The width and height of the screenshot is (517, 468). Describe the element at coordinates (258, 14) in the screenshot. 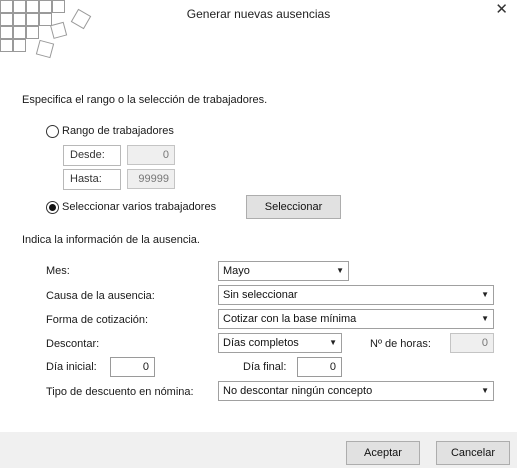

I see `window-title: Generar nuevas ausencias` at that location.